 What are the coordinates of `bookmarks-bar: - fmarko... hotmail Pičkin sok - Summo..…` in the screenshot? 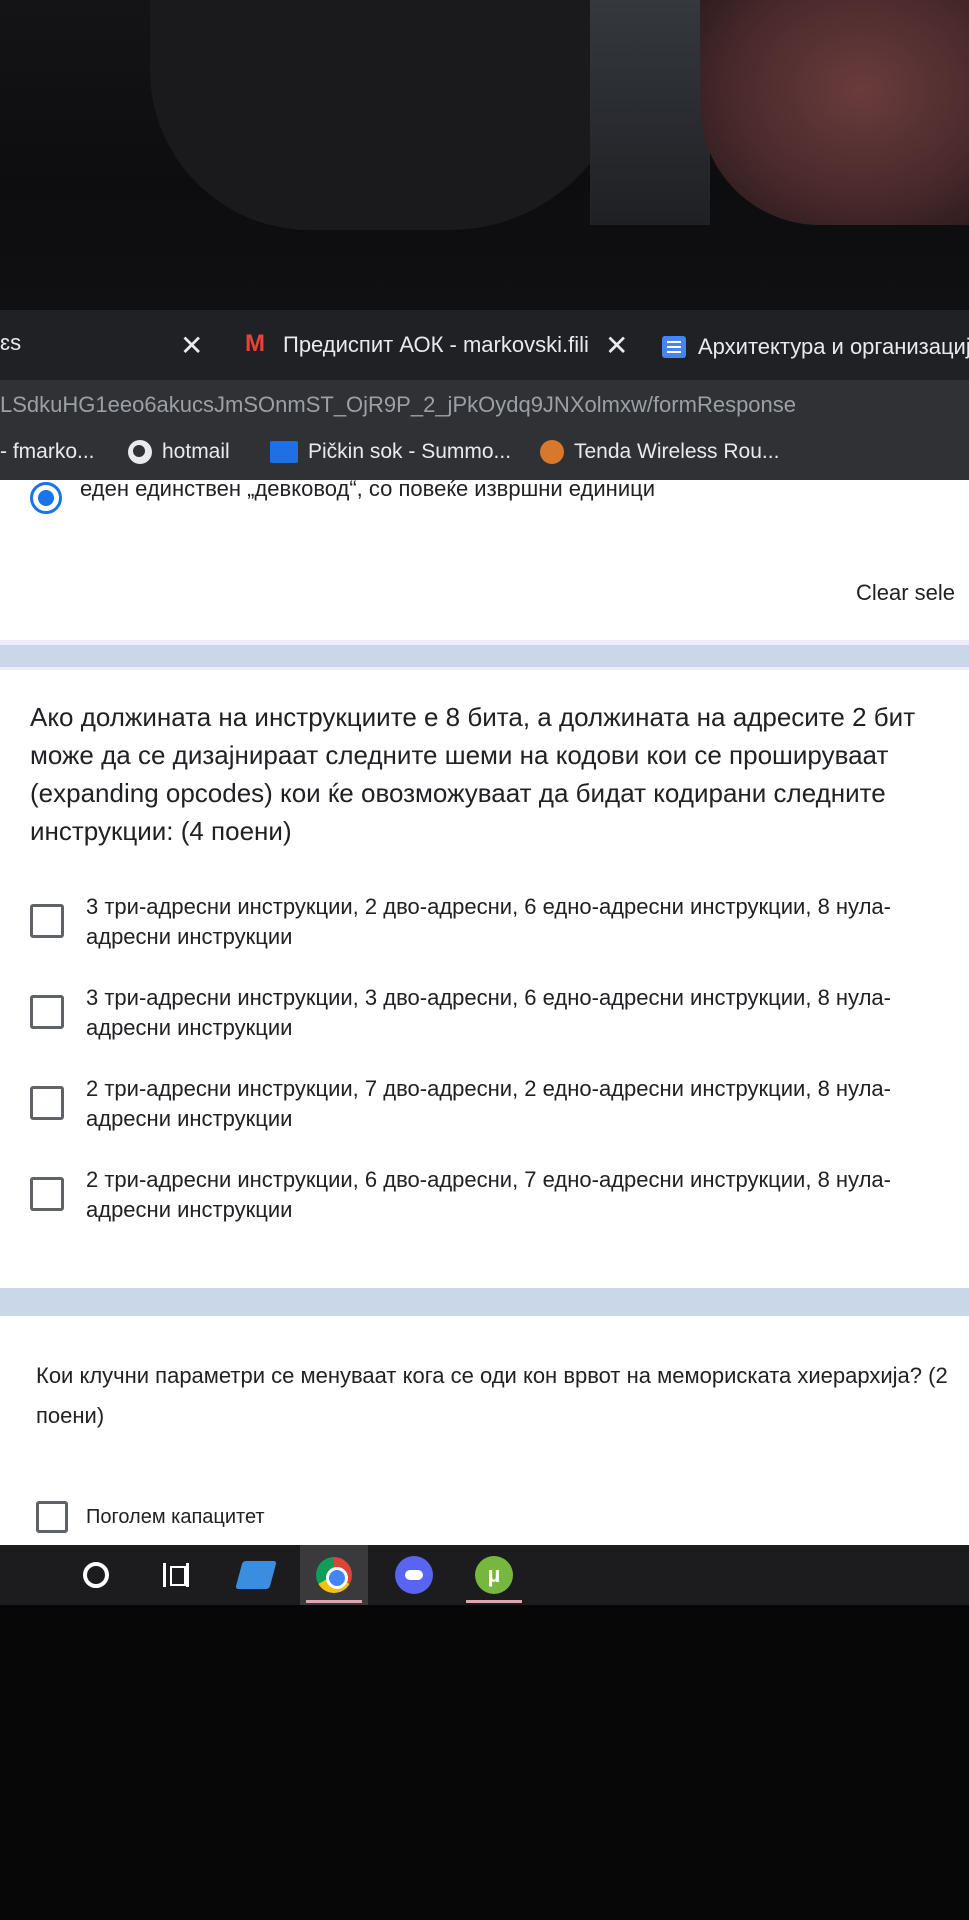 It's located at (484, 455).